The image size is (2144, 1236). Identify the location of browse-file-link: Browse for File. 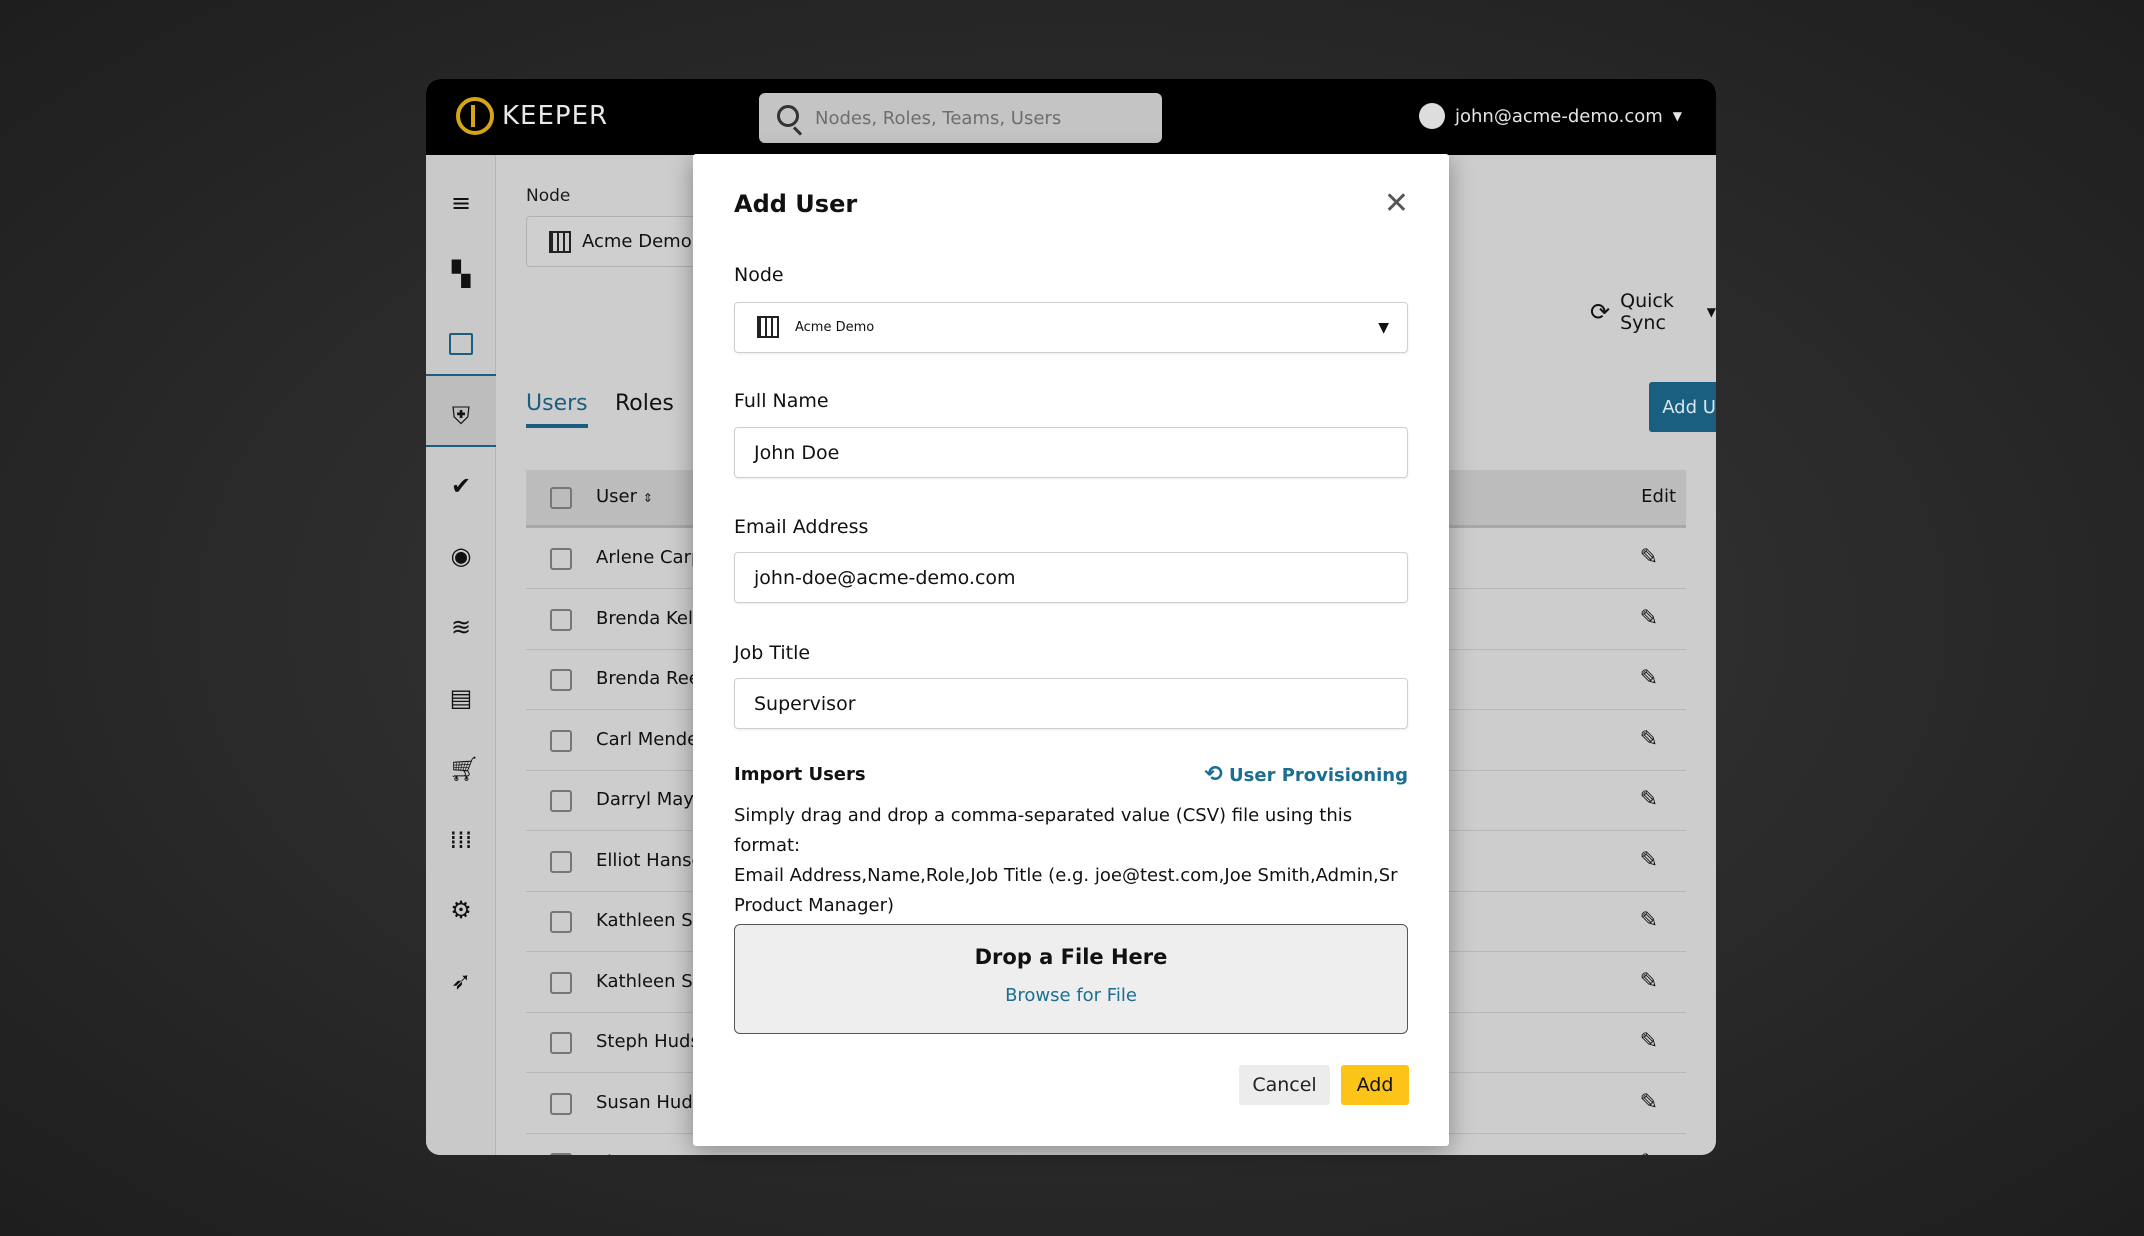
(1071, 995).